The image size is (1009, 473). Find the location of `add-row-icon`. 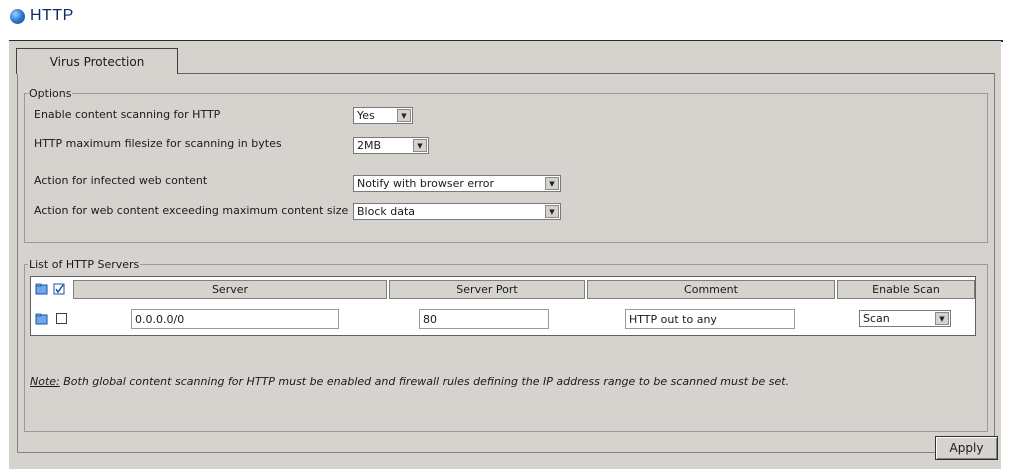

add-row-icon is located at coordinates (42, 289).